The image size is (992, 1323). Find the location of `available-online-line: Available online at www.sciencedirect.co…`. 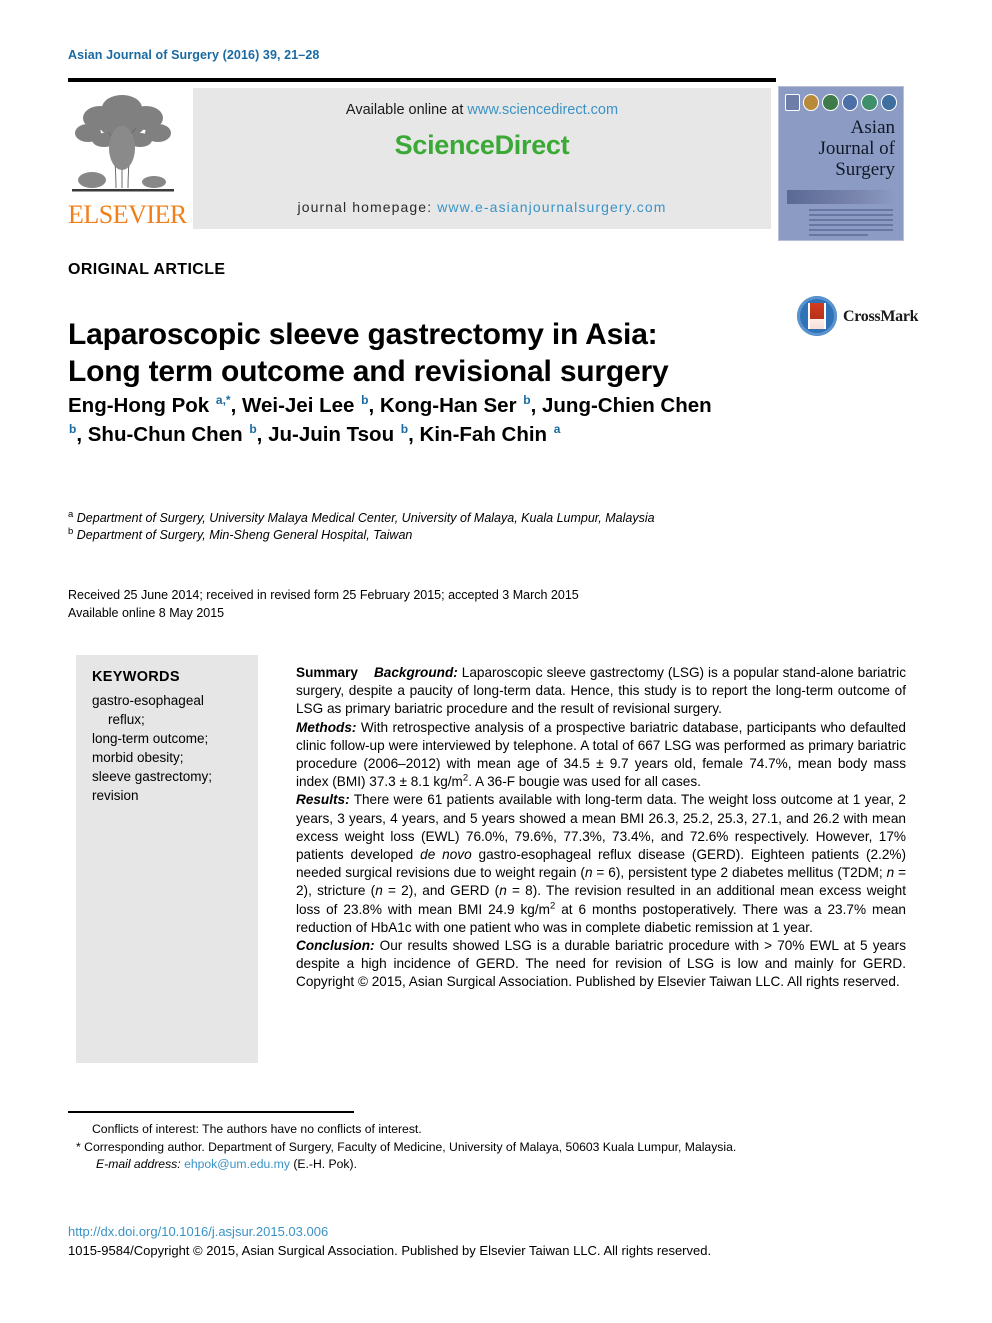

available-online-line: Available online at www.sciencedirect.co… is located at coordinates (482, 110).